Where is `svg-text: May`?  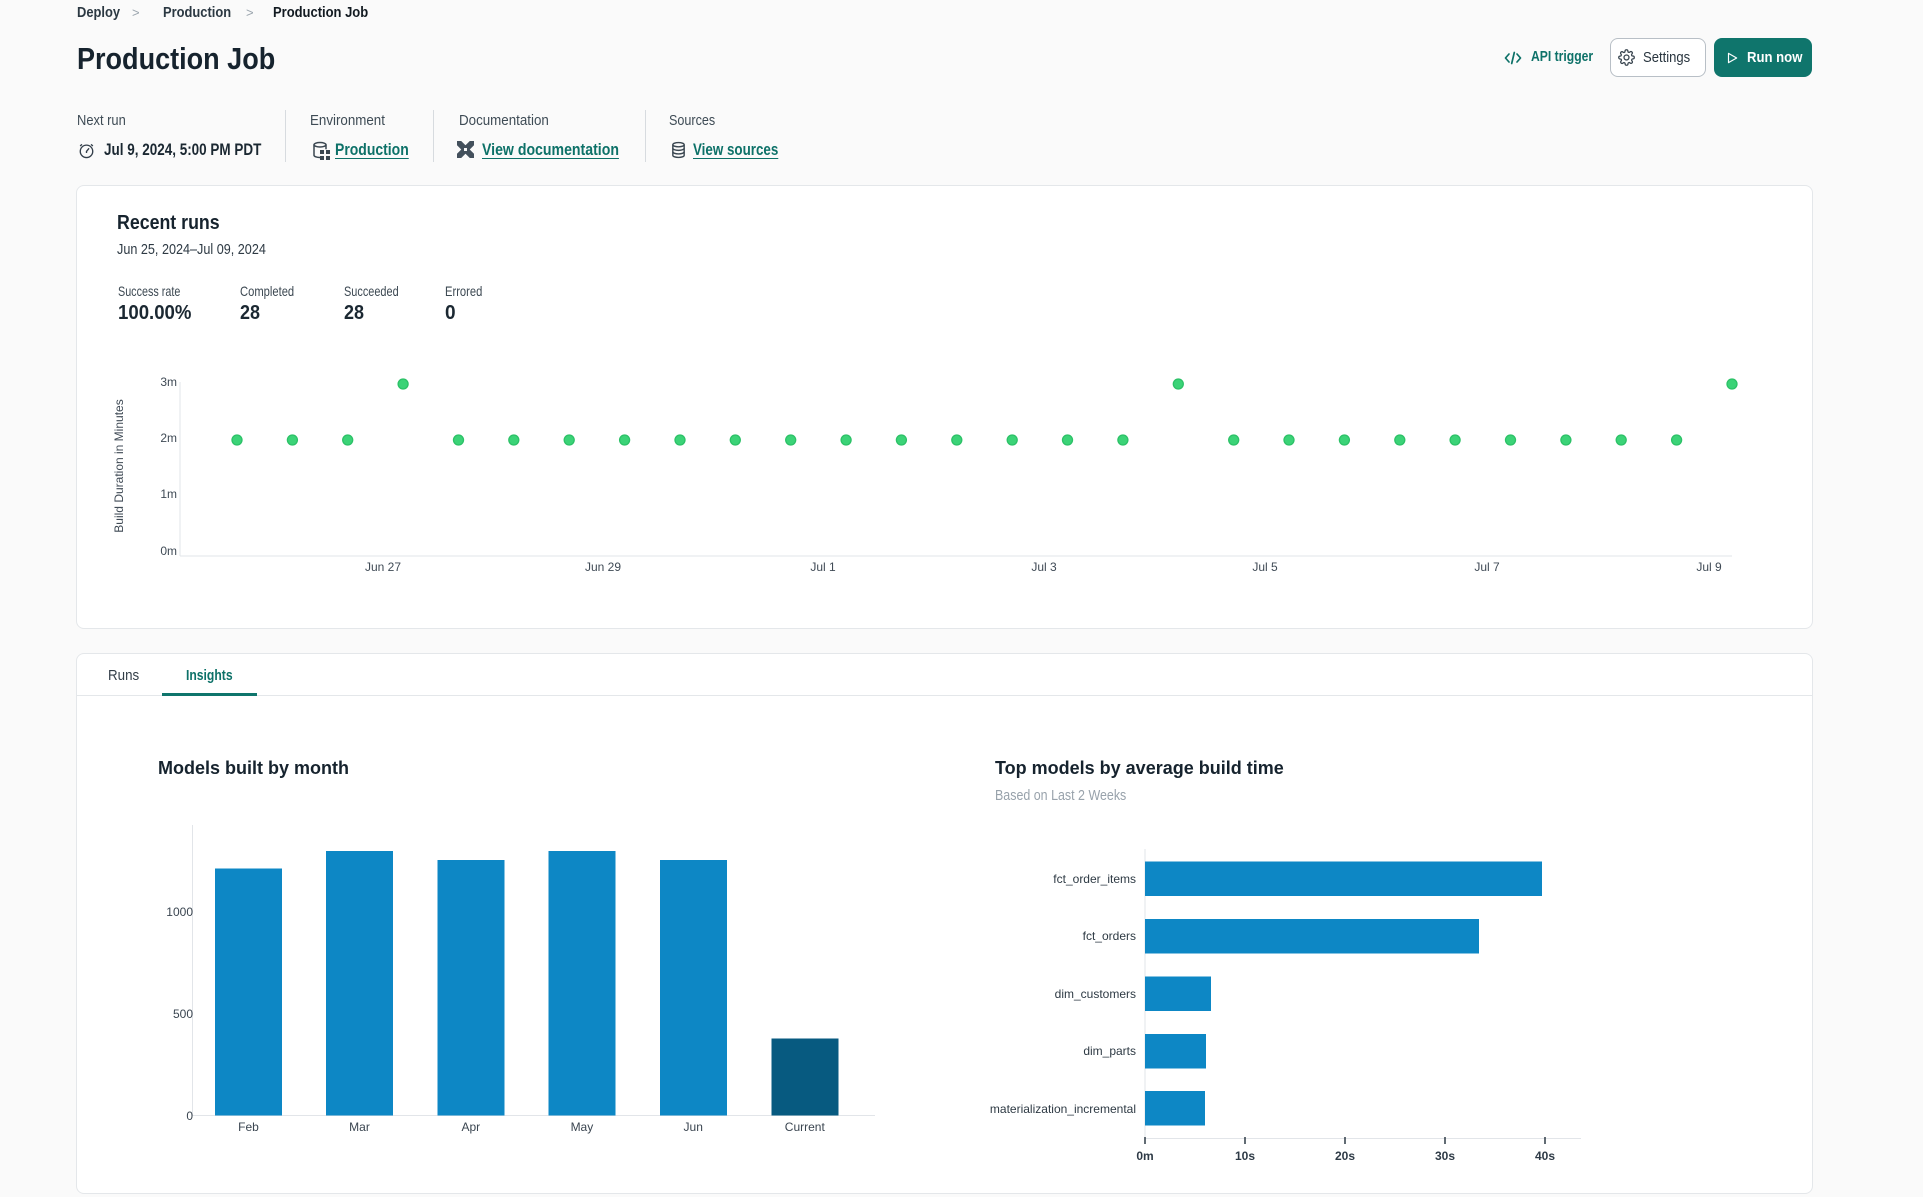 svg-text: May is located at coordinates (582, 1127).